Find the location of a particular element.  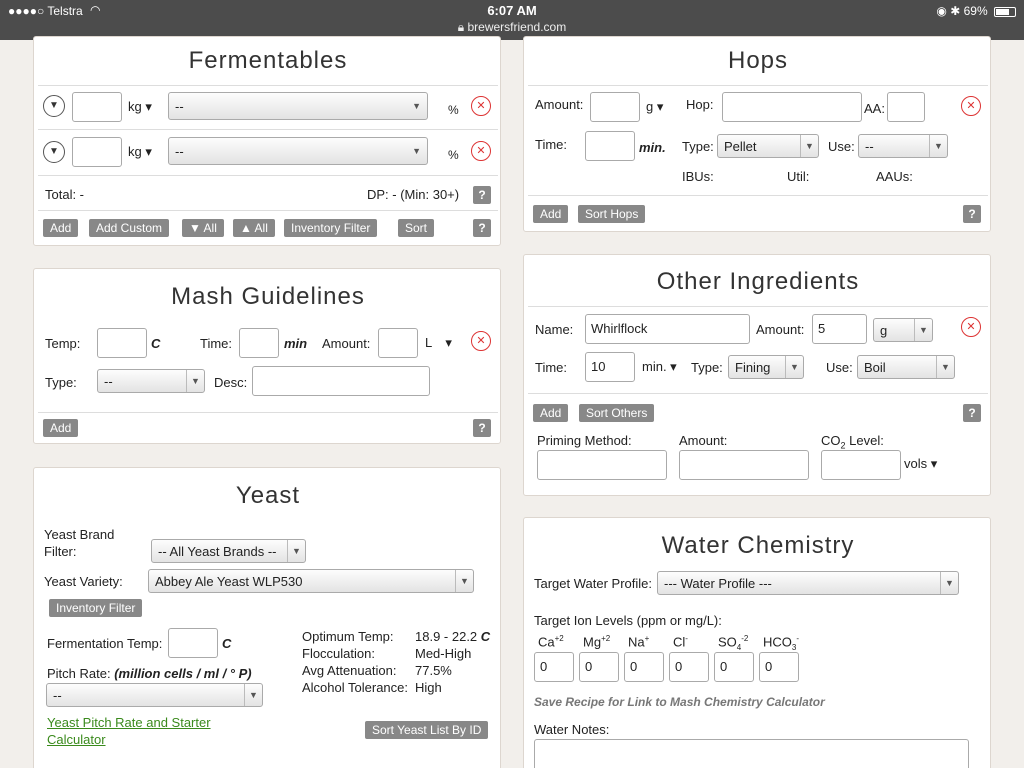

attenuation-label: Avg Attenuation: is located at coordinates (349, 670).